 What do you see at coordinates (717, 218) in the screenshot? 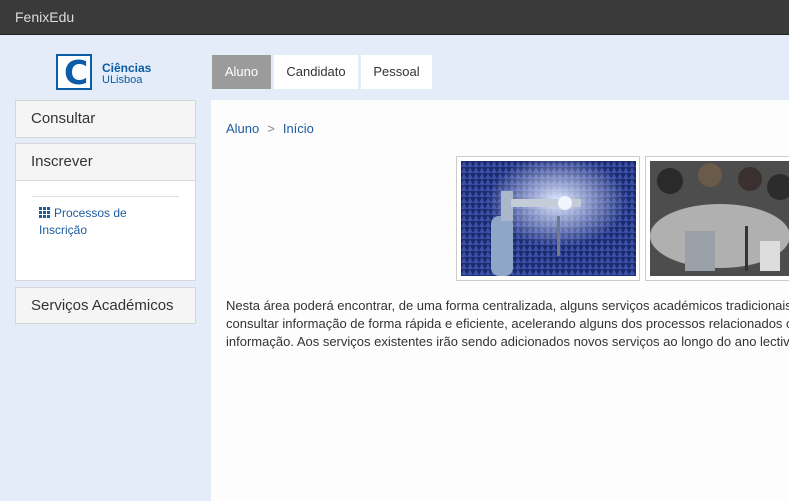
I see `photo-lab-demonstration` at bounding box center [717, 218].